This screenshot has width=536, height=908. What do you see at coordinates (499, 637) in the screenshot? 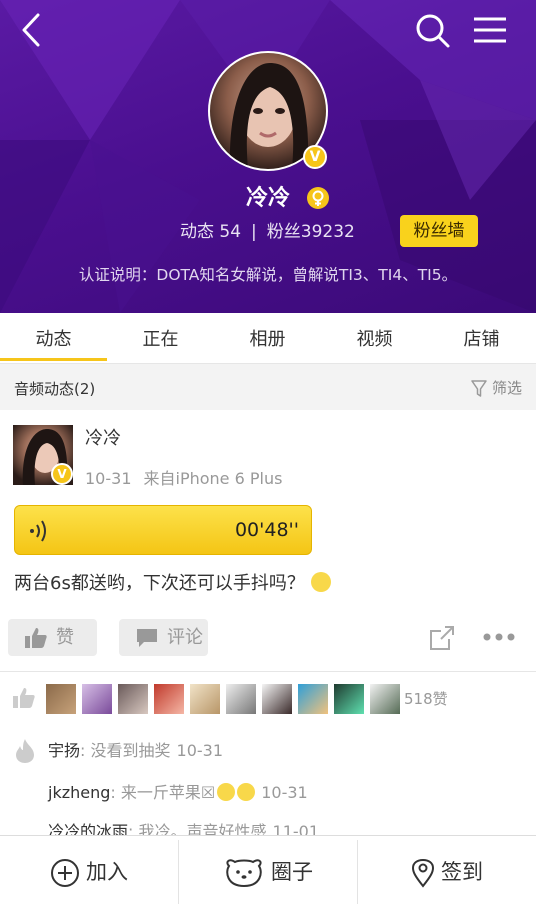
I see `more-icon` at bounding box center [499, 637].